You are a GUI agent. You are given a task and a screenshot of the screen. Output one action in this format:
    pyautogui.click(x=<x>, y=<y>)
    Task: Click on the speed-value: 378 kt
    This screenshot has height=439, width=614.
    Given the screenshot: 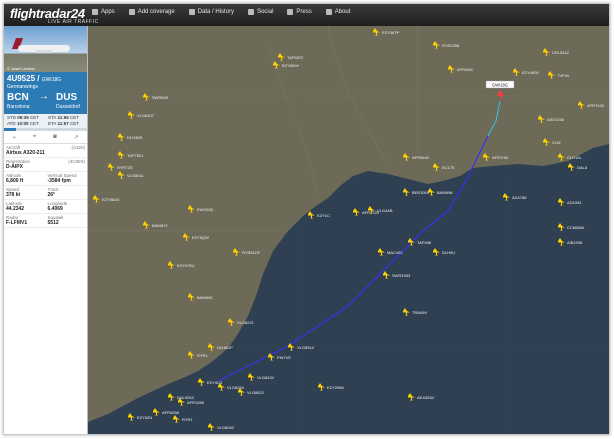 What is the action you would take?
    pyautogui.click(x=13, y=195)
    